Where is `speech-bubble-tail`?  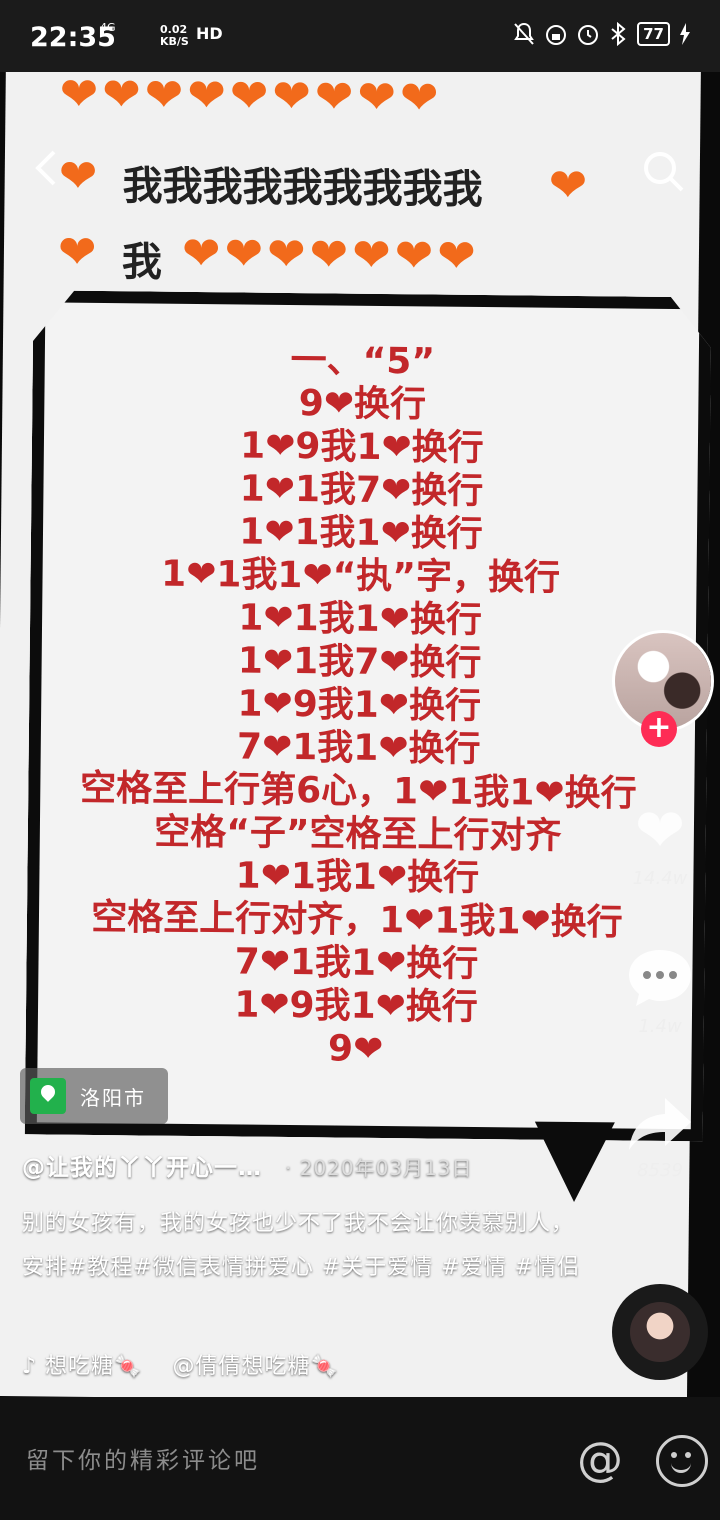
speech-bubble-tail is located at coordinates (574, 1162).